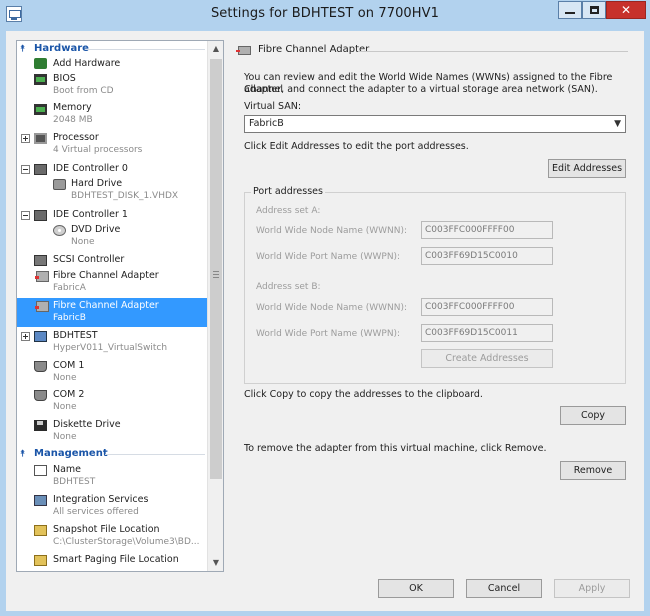  I want to click on tree-item-label: IDE Controller 0, so click(90, 168).